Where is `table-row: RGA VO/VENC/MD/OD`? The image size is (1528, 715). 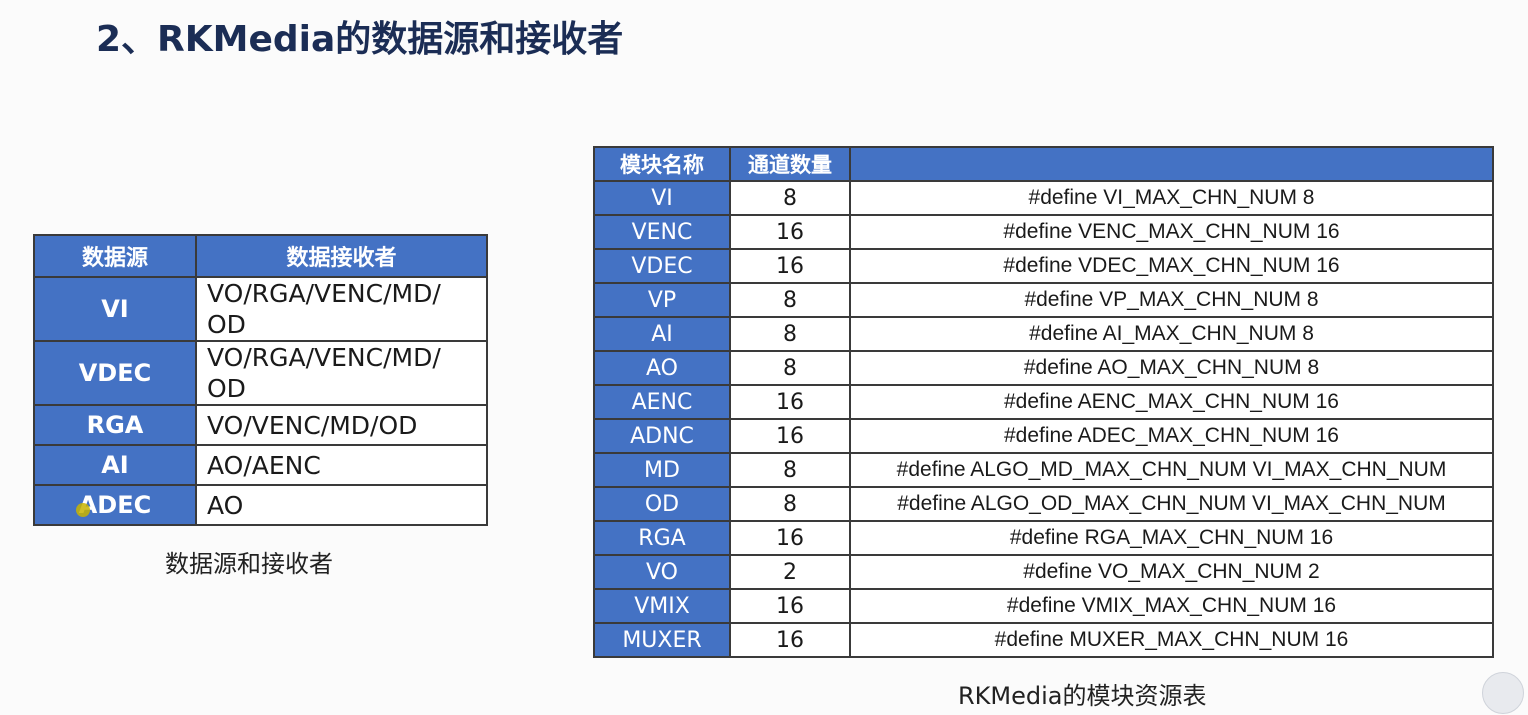
table-row: RGA VO/VENC/MD/OD is located at coordinates (260, 425).